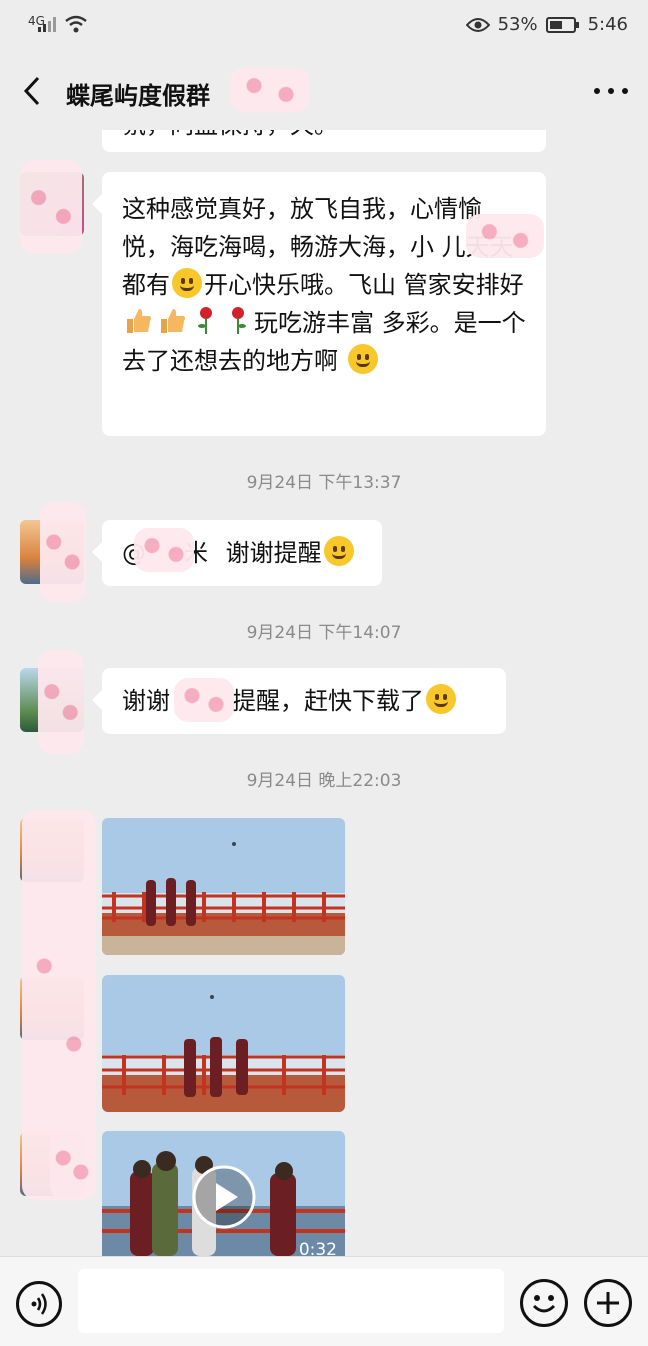  What do you see at coordinates (33, 91) in the screenshot?
I see `chevron-left-icon` at bounding box center [33, 91].